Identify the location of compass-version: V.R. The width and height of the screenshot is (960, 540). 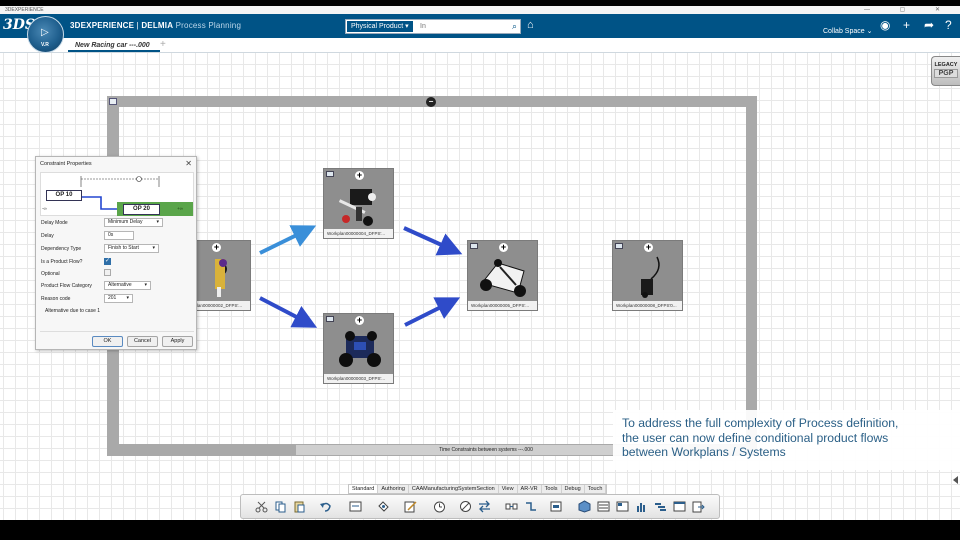
(45, 45).